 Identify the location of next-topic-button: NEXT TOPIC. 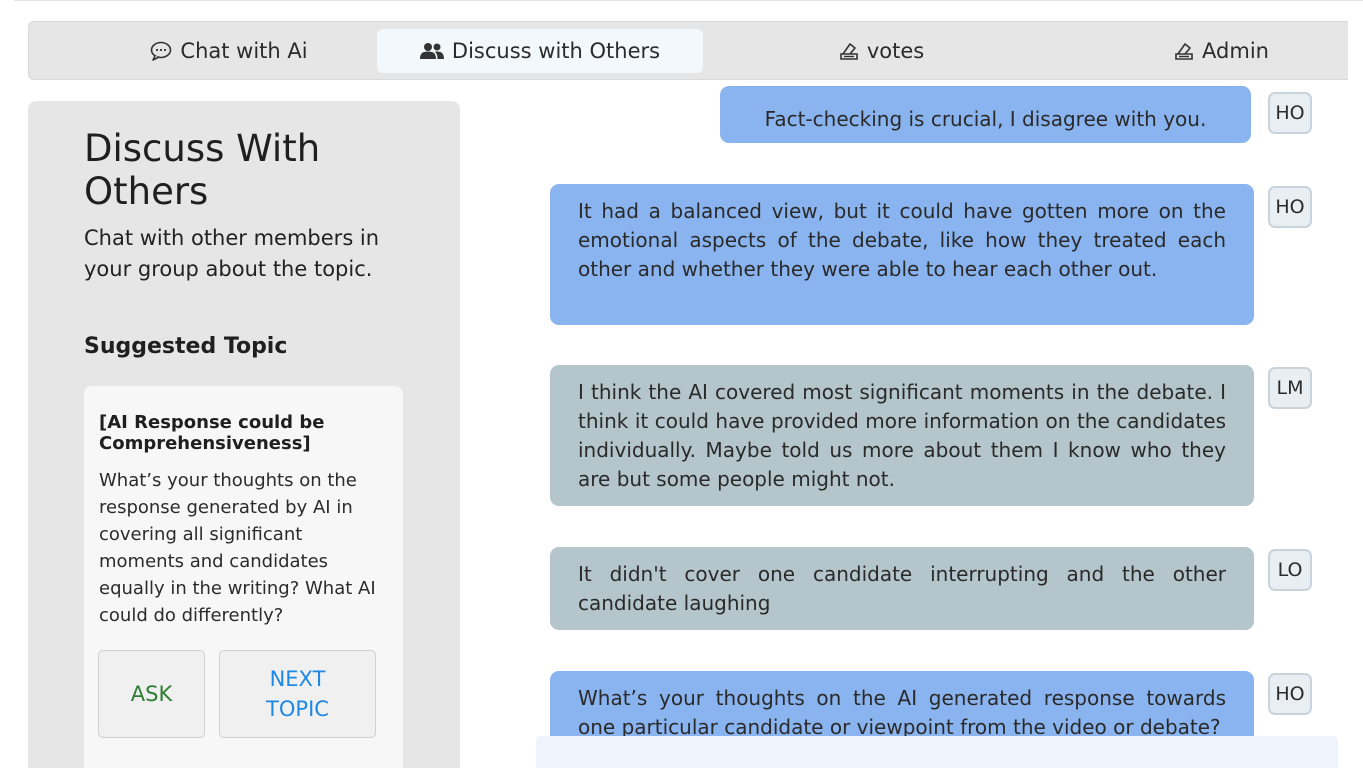
(297, 694).